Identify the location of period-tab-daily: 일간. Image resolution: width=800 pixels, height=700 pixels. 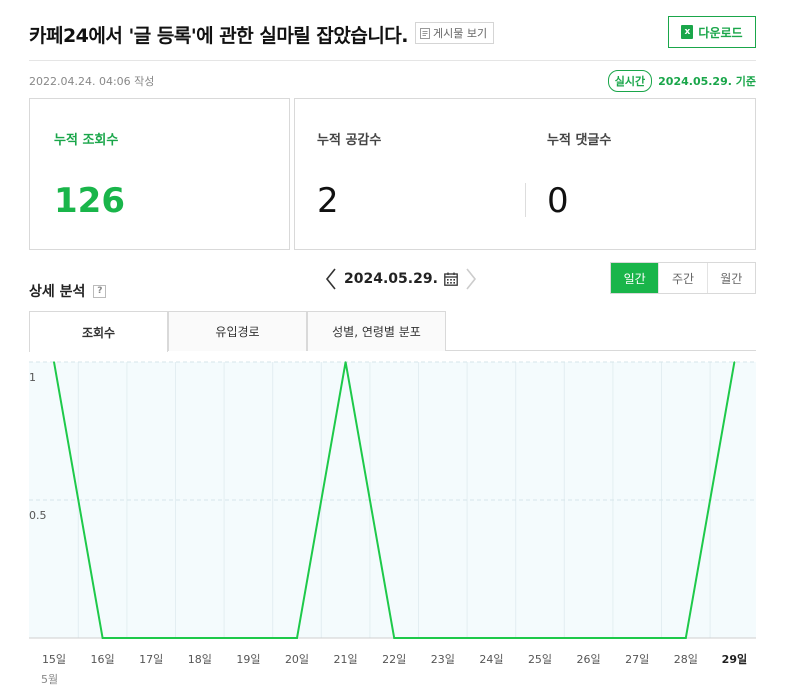
(635, 278).